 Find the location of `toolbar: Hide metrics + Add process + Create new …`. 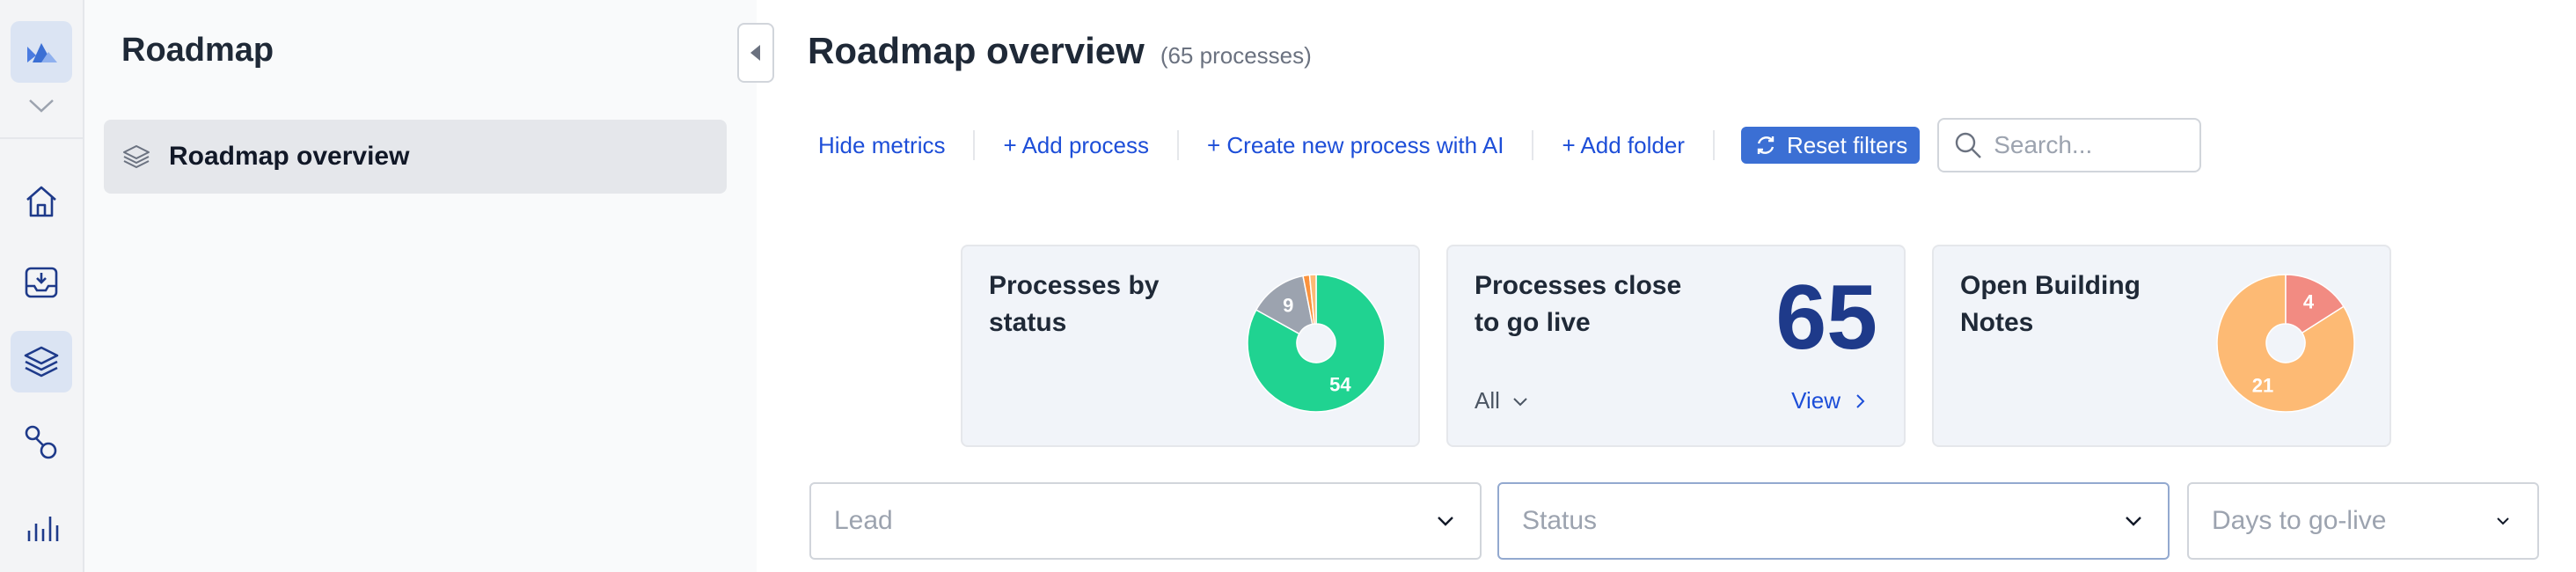

toolbar: Hide metrics + Add process + Create new … is located at coordinates (1505, 145).